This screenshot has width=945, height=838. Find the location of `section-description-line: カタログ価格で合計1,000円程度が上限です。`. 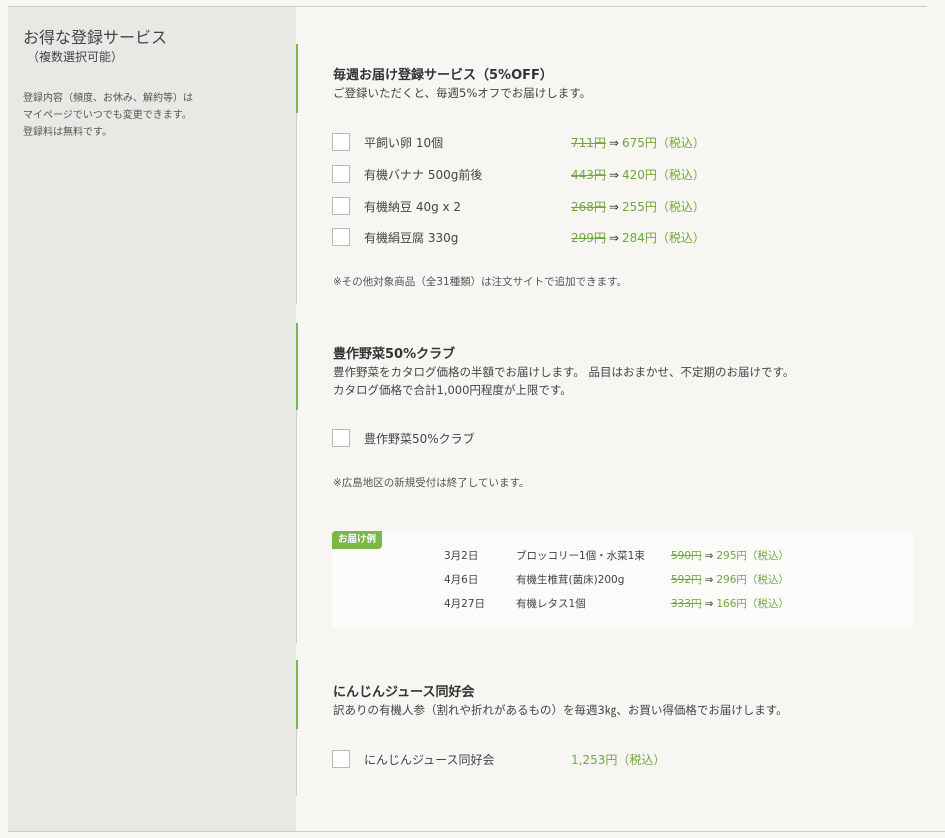

section-description-line: カタログ価格で合計1,000円程度が上限です。 is located at coordinates (452, 390).